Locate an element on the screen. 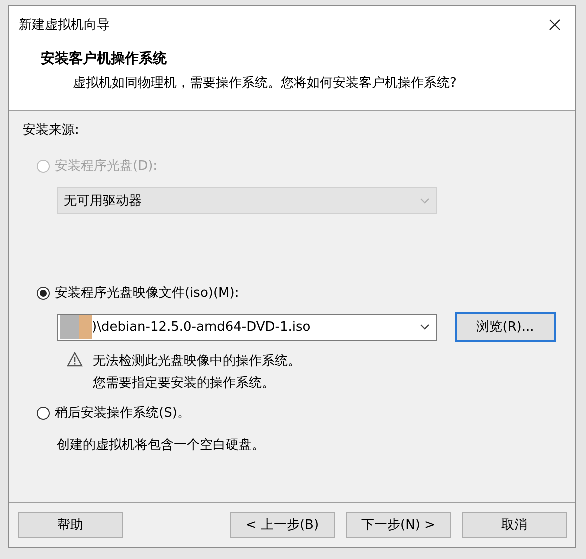 This screenshot has width=586, height=559. warning-text: 无法检测此光盘映像中的操作系统。 is located at coordinates (197, 361).